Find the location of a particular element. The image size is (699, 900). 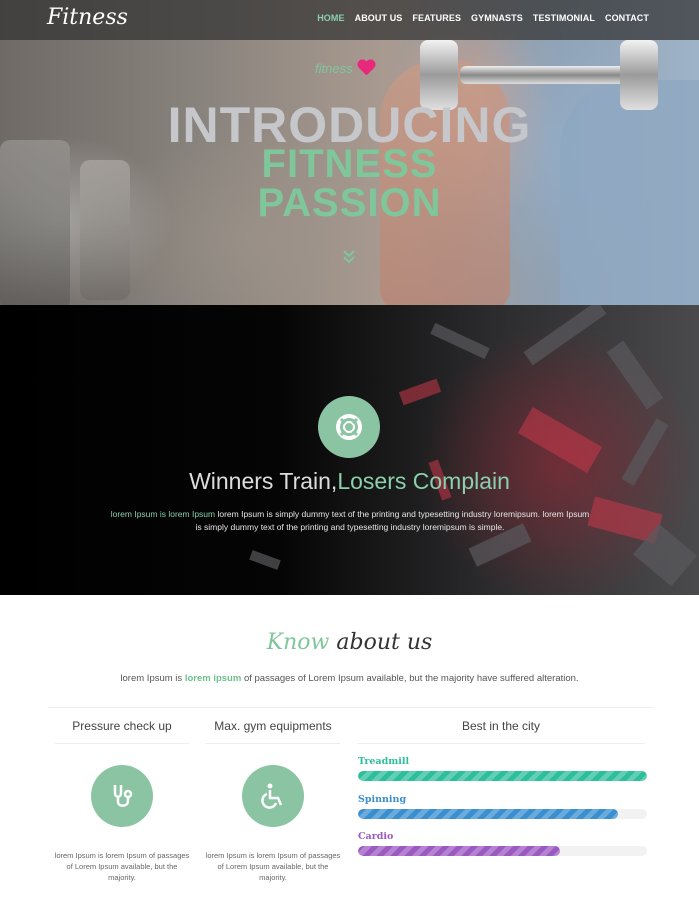

nav-features: FEATURES is located at coordinates (436, 18).